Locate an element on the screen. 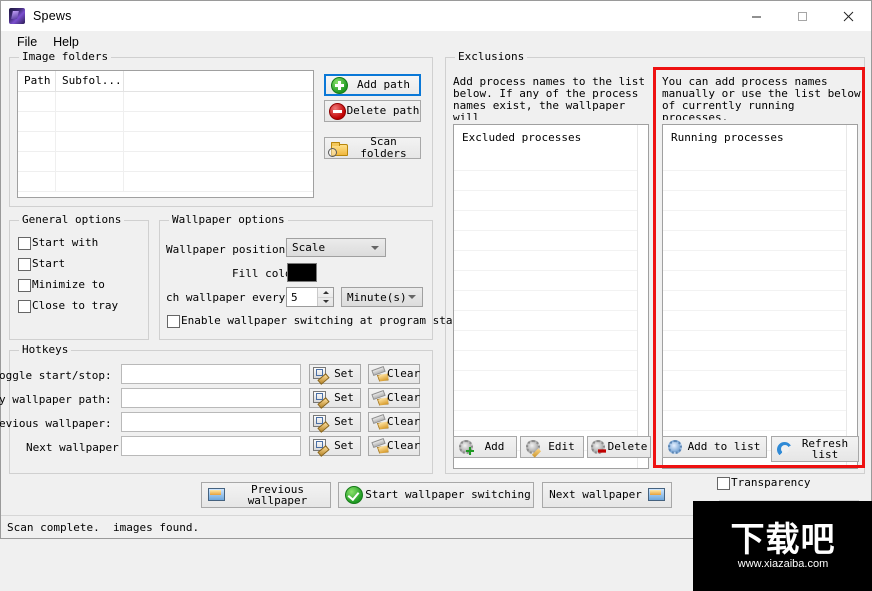 This screenshot has width=872, height=591. start-switching-button: Start wallpaper switching is located at coordinates (436, 495).